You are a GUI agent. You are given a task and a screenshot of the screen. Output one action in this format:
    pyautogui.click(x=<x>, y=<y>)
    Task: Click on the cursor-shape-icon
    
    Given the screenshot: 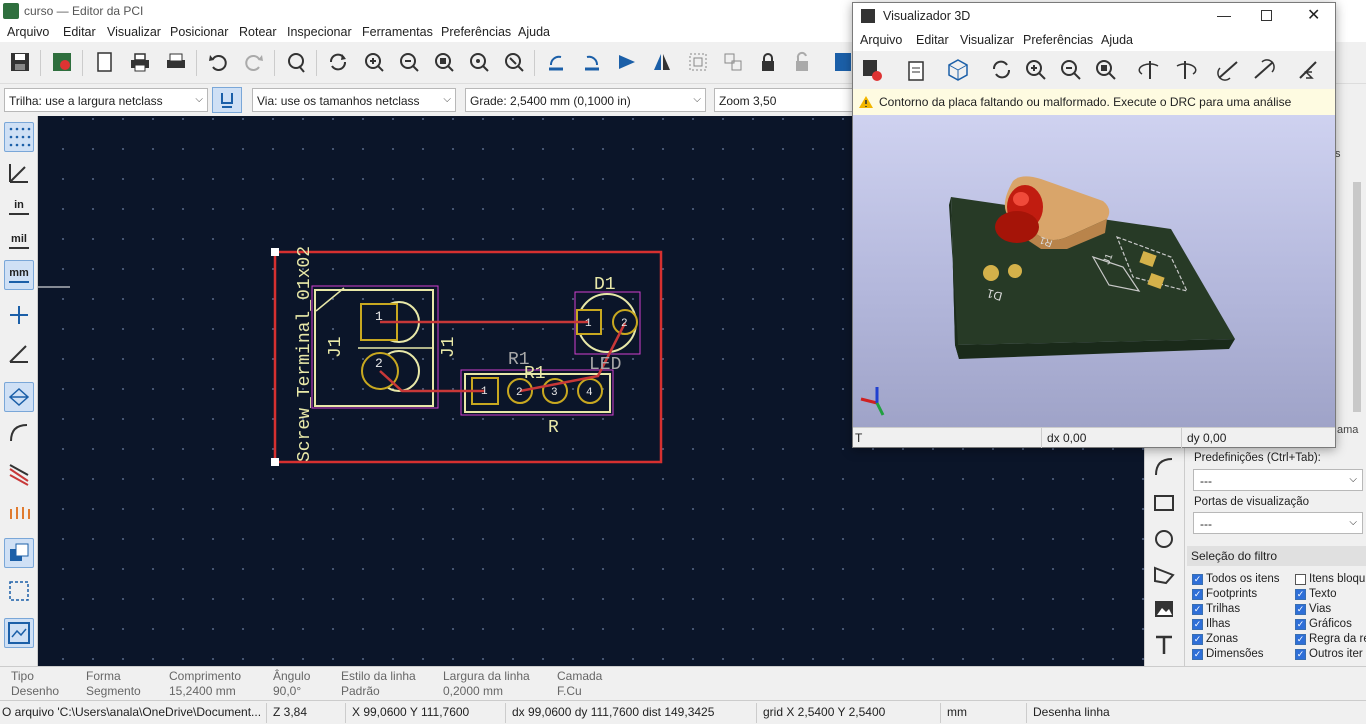 What is the action you would take?
    pyautogui.click(x=19, y=315)
    